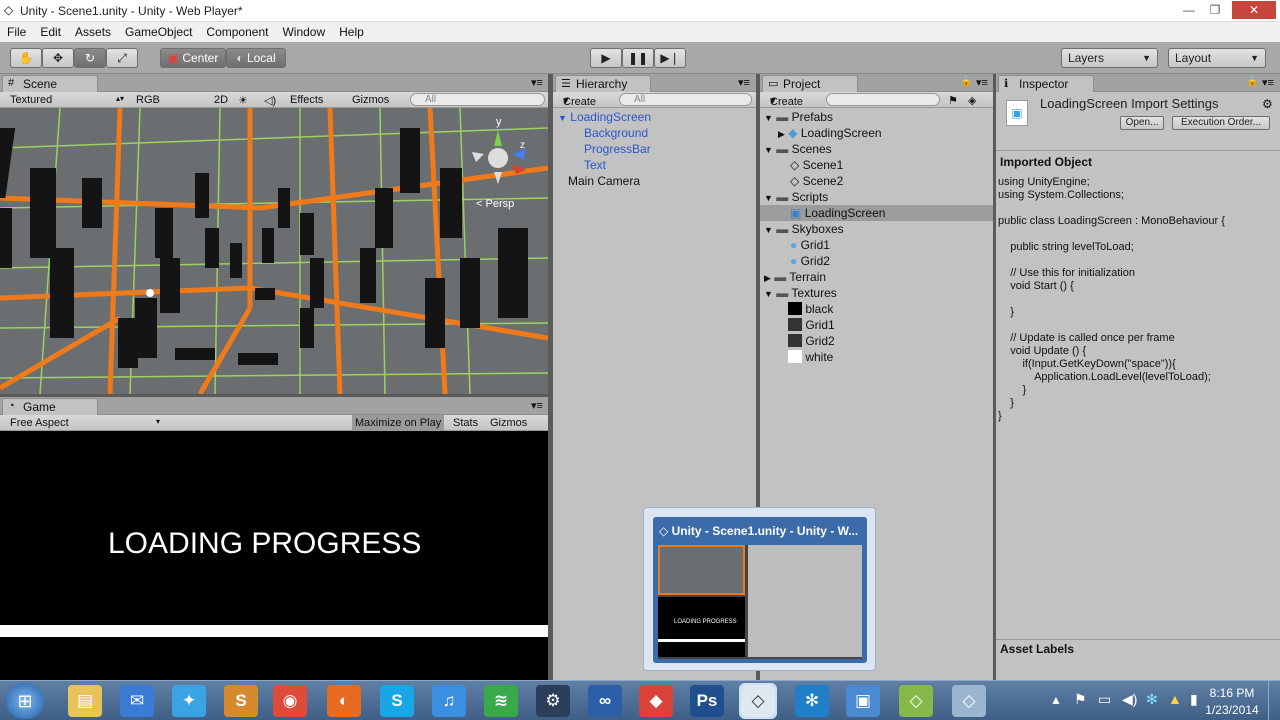 Image resolution: width=1280 pixels, height=720 pixels. Describe the element at coordinates (303, 30) in the screenshot. I see `menu-window: Window` at that location.